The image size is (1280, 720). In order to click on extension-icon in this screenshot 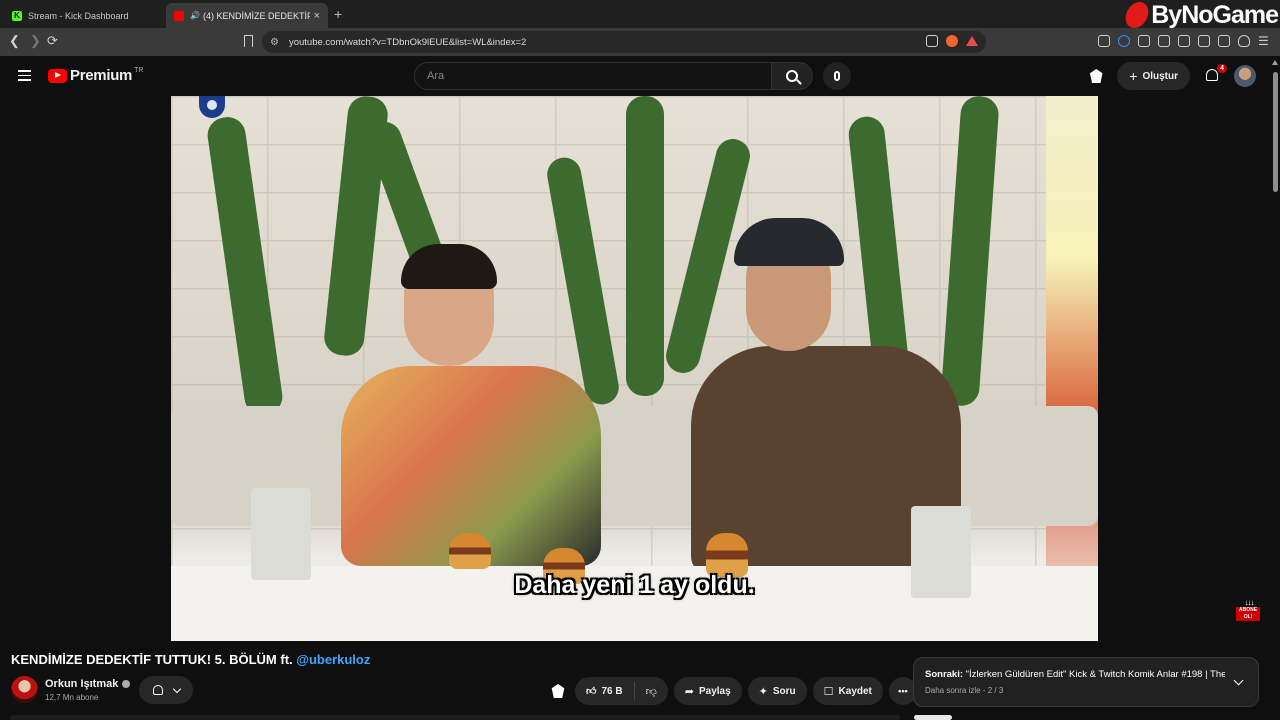, I will do `click(1104, 41)`.